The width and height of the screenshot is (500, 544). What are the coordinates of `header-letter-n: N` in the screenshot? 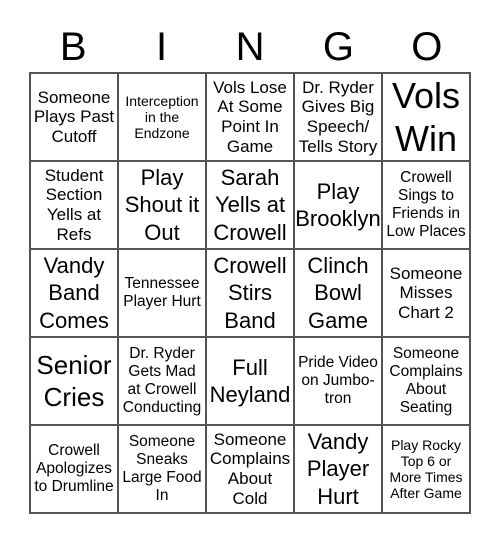 It's located at (250, 47).